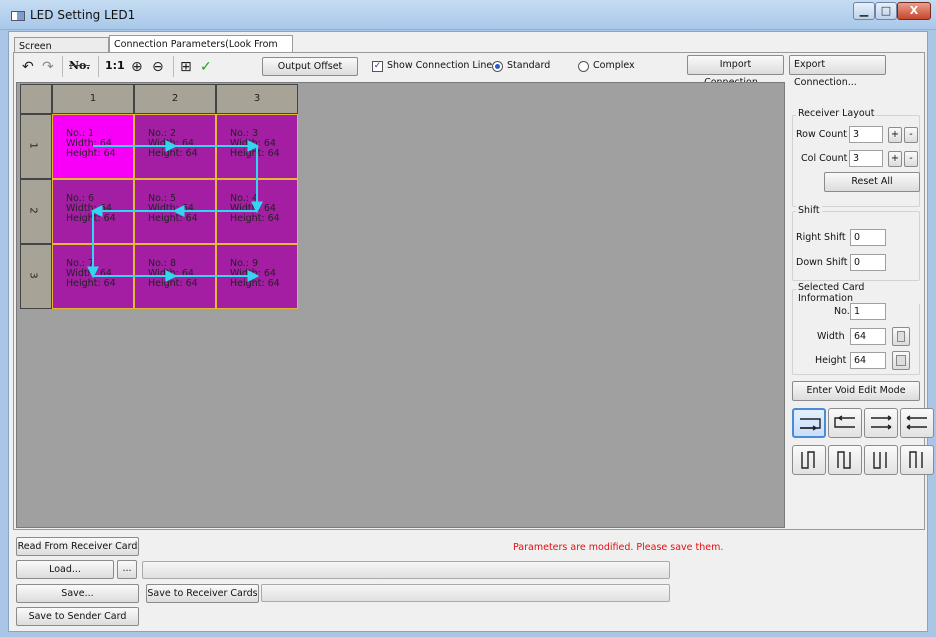 This screenshot has height=637, width=936. I want to click on save-to-receiver-cards-button: Save to Receiver Cards, so click(202, 593).